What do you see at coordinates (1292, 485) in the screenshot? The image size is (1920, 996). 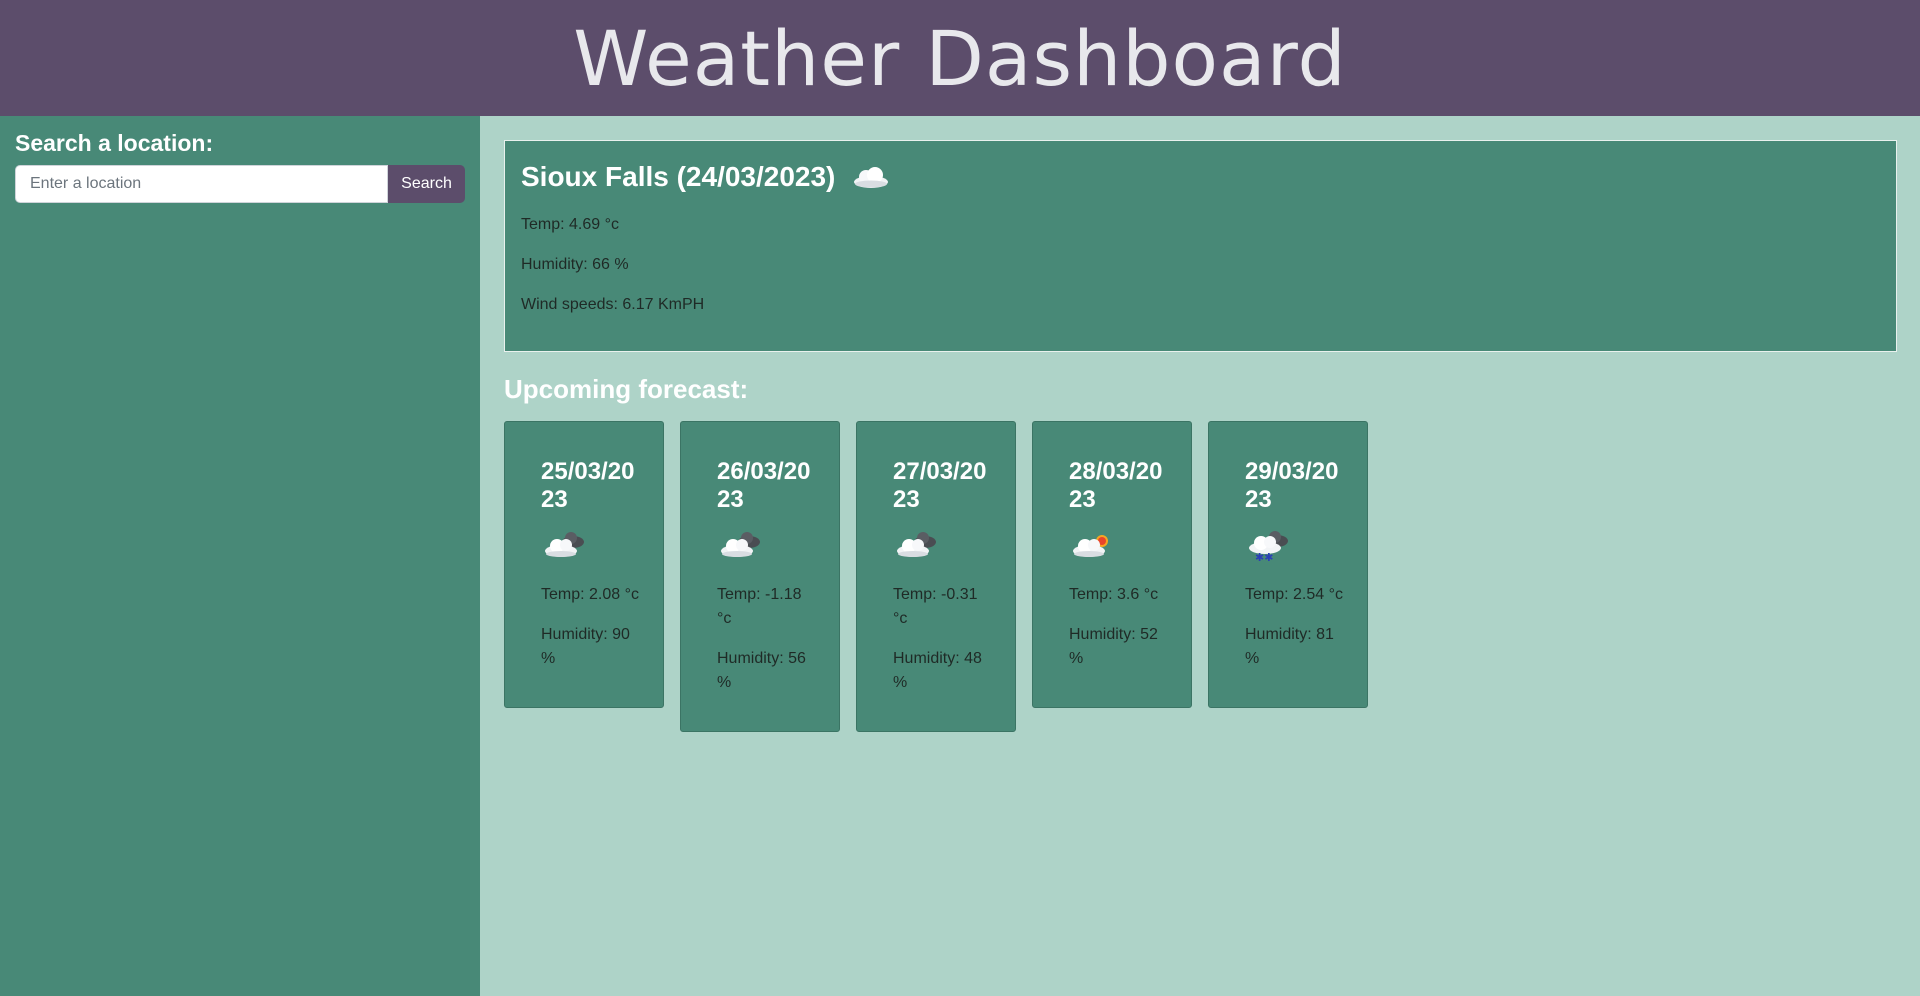 I see `forecast-date: 29/03/2023` at bounding box center [1292, 485].